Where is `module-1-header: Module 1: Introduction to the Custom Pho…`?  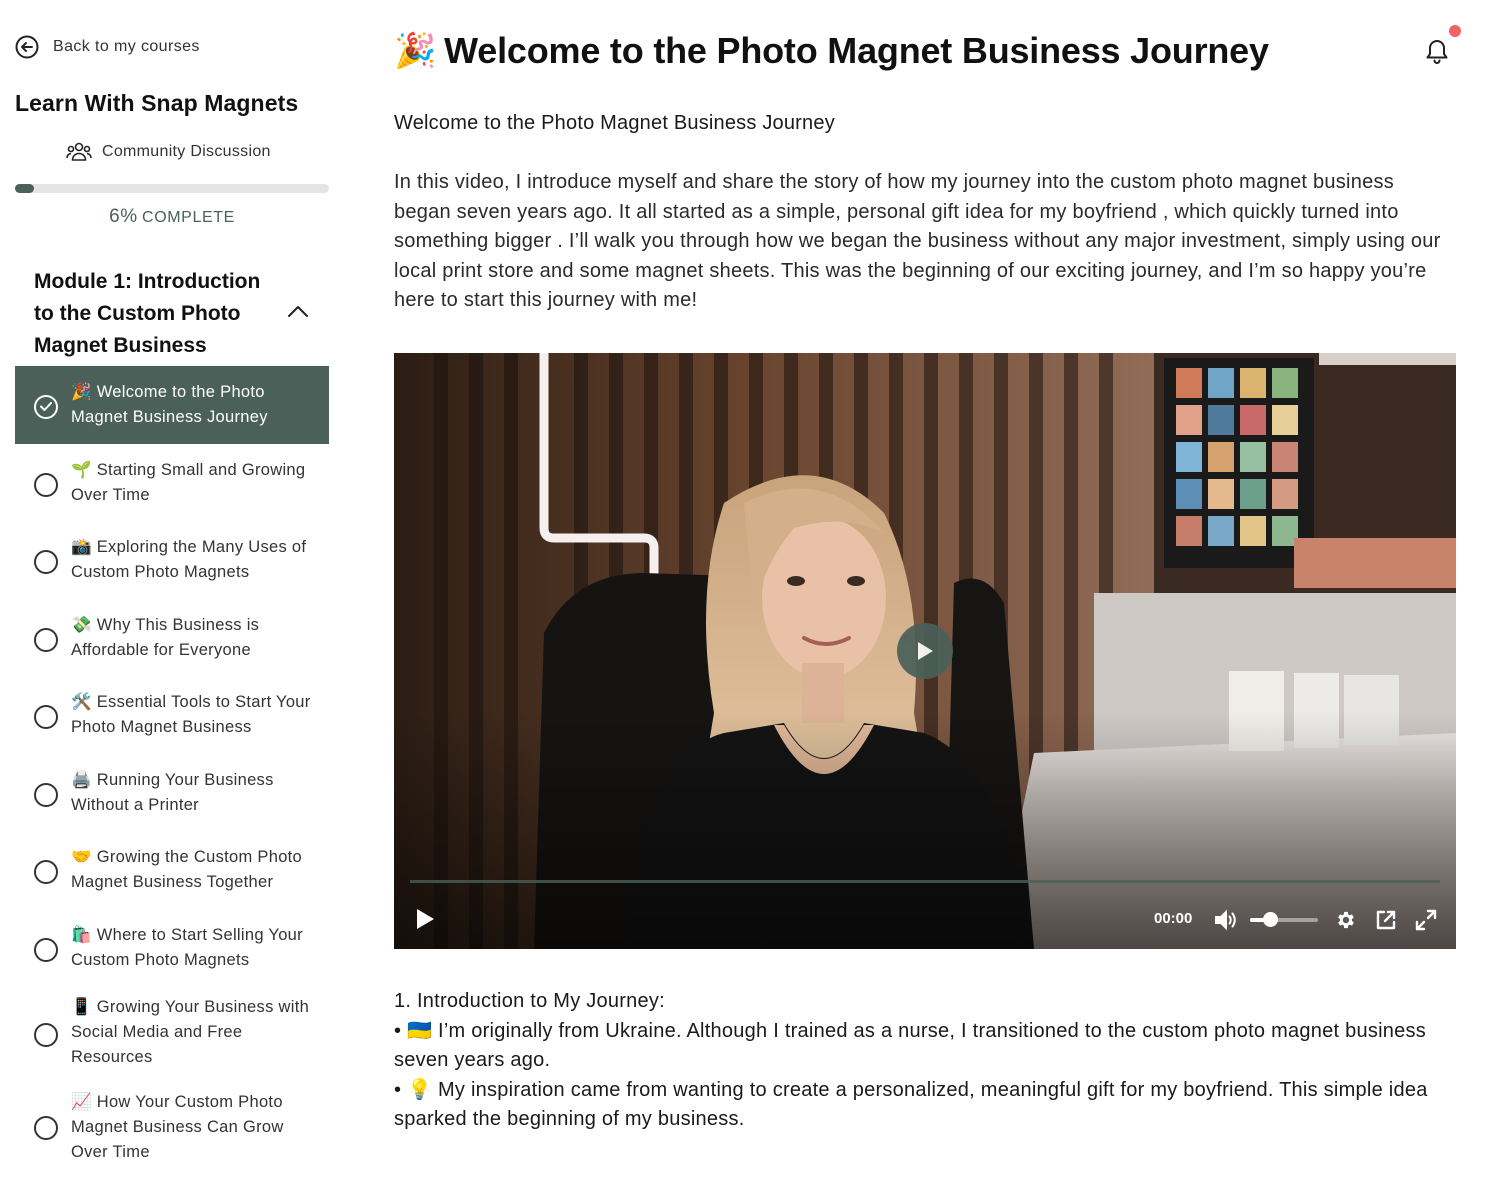
module-1-header: Module 1: Introduction to the Custom Pho… is located at coordinates (181, 314).